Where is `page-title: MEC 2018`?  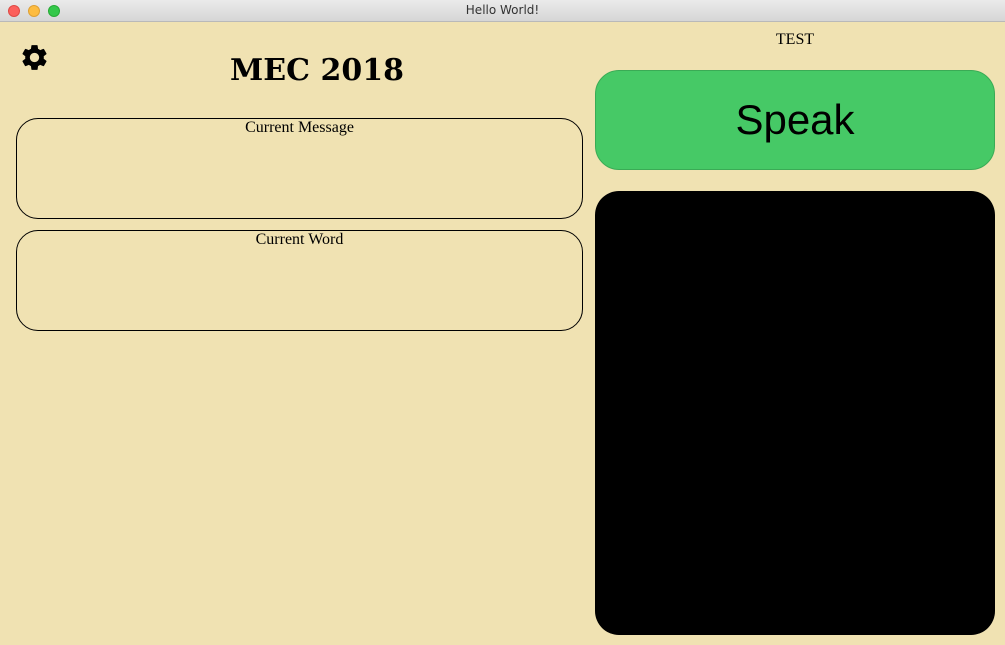 page-title: MEC 2018 is located at coordinates (317, 70).